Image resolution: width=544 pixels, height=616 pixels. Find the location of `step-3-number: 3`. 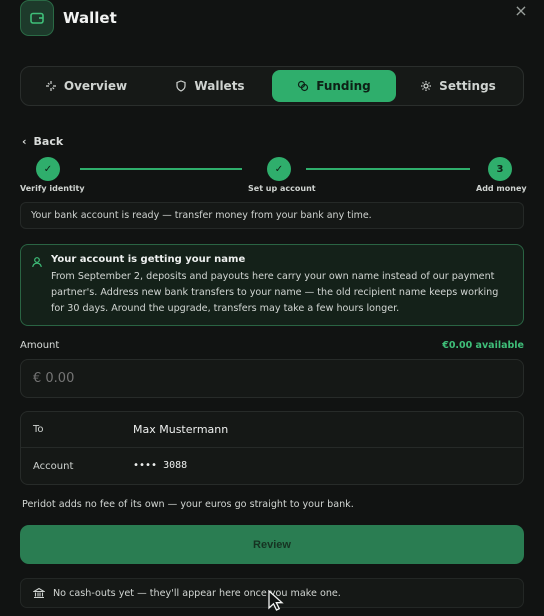

step-3-number: 3 is located at coordinates (500, 169).